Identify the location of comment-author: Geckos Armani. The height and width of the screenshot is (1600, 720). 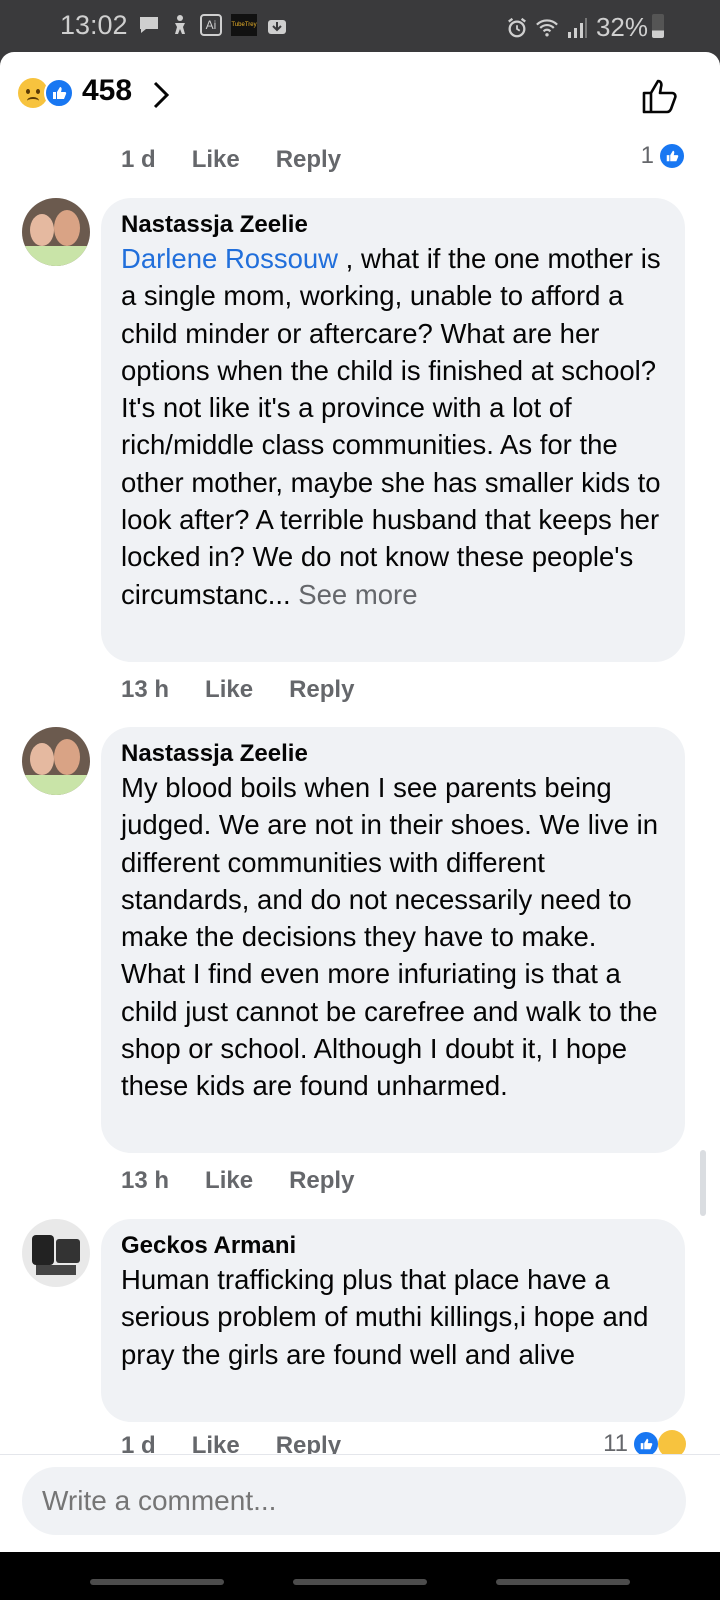
(393, 1246).